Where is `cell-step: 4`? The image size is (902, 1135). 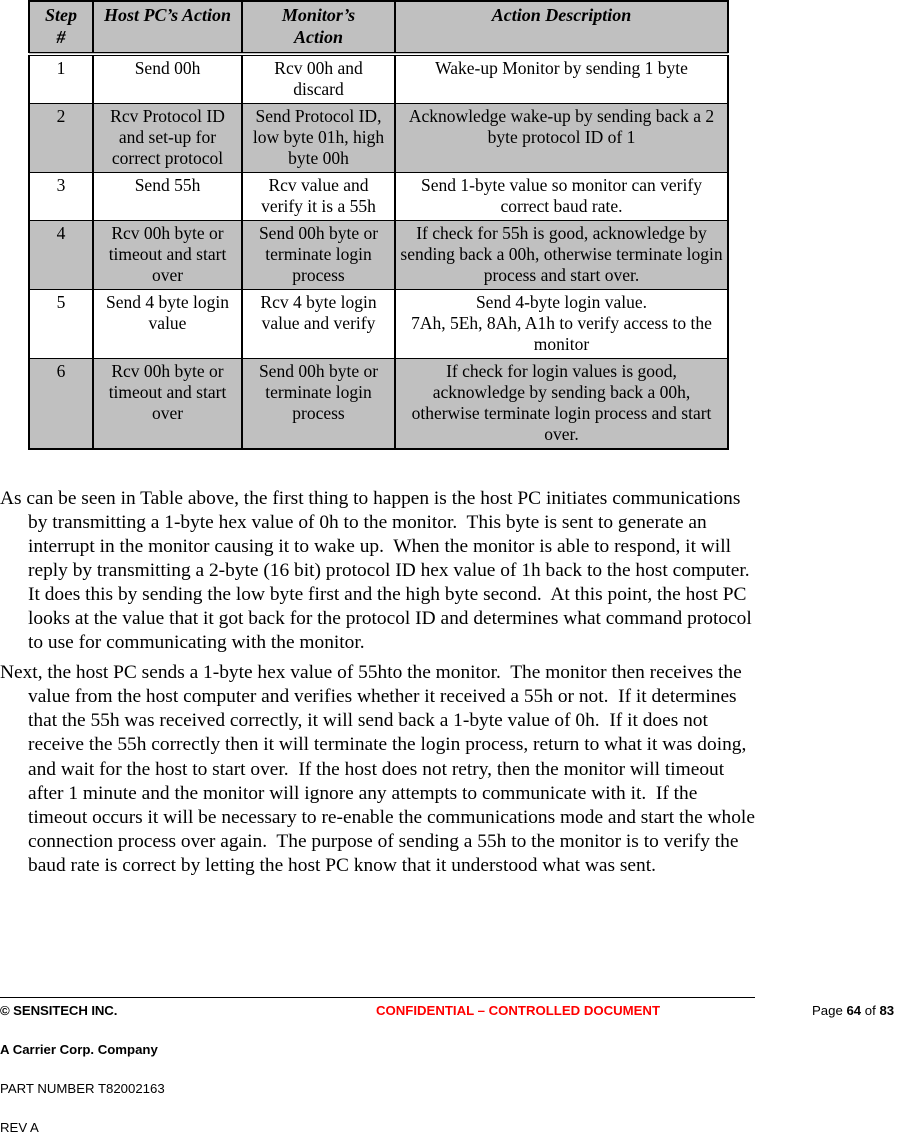
cell-step: 4 is located at coordinates (61, 255).